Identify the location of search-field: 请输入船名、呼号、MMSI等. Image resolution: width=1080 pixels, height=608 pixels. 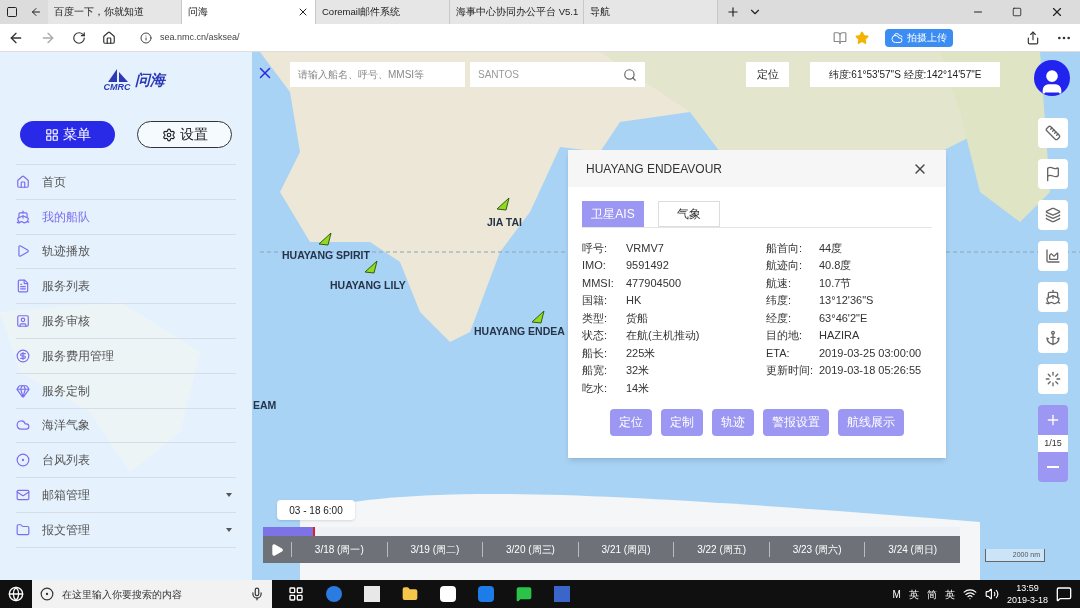
(377, 74).